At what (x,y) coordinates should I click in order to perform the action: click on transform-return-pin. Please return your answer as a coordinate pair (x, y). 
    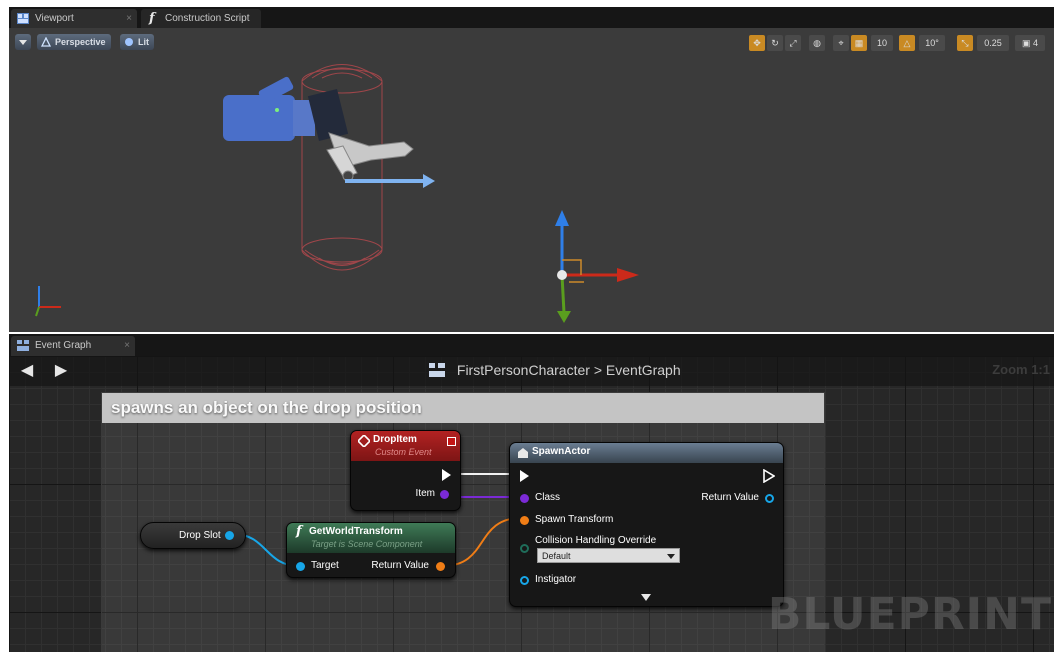
    Looking at the image, I should click on (440, 566).